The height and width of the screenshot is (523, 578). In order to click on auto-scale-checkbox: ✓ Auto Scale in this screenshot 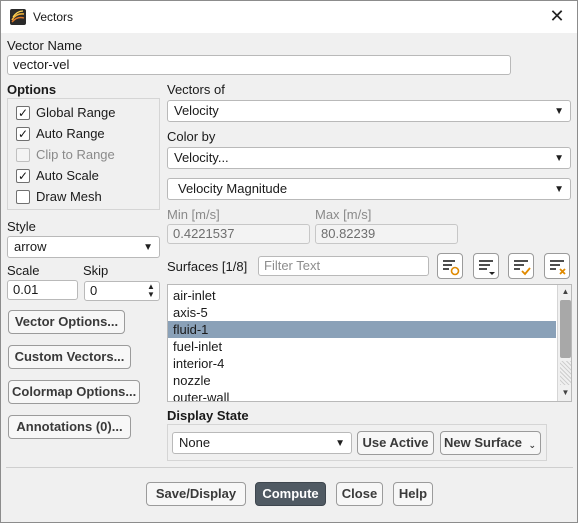, I will do `click(86, 176)`.